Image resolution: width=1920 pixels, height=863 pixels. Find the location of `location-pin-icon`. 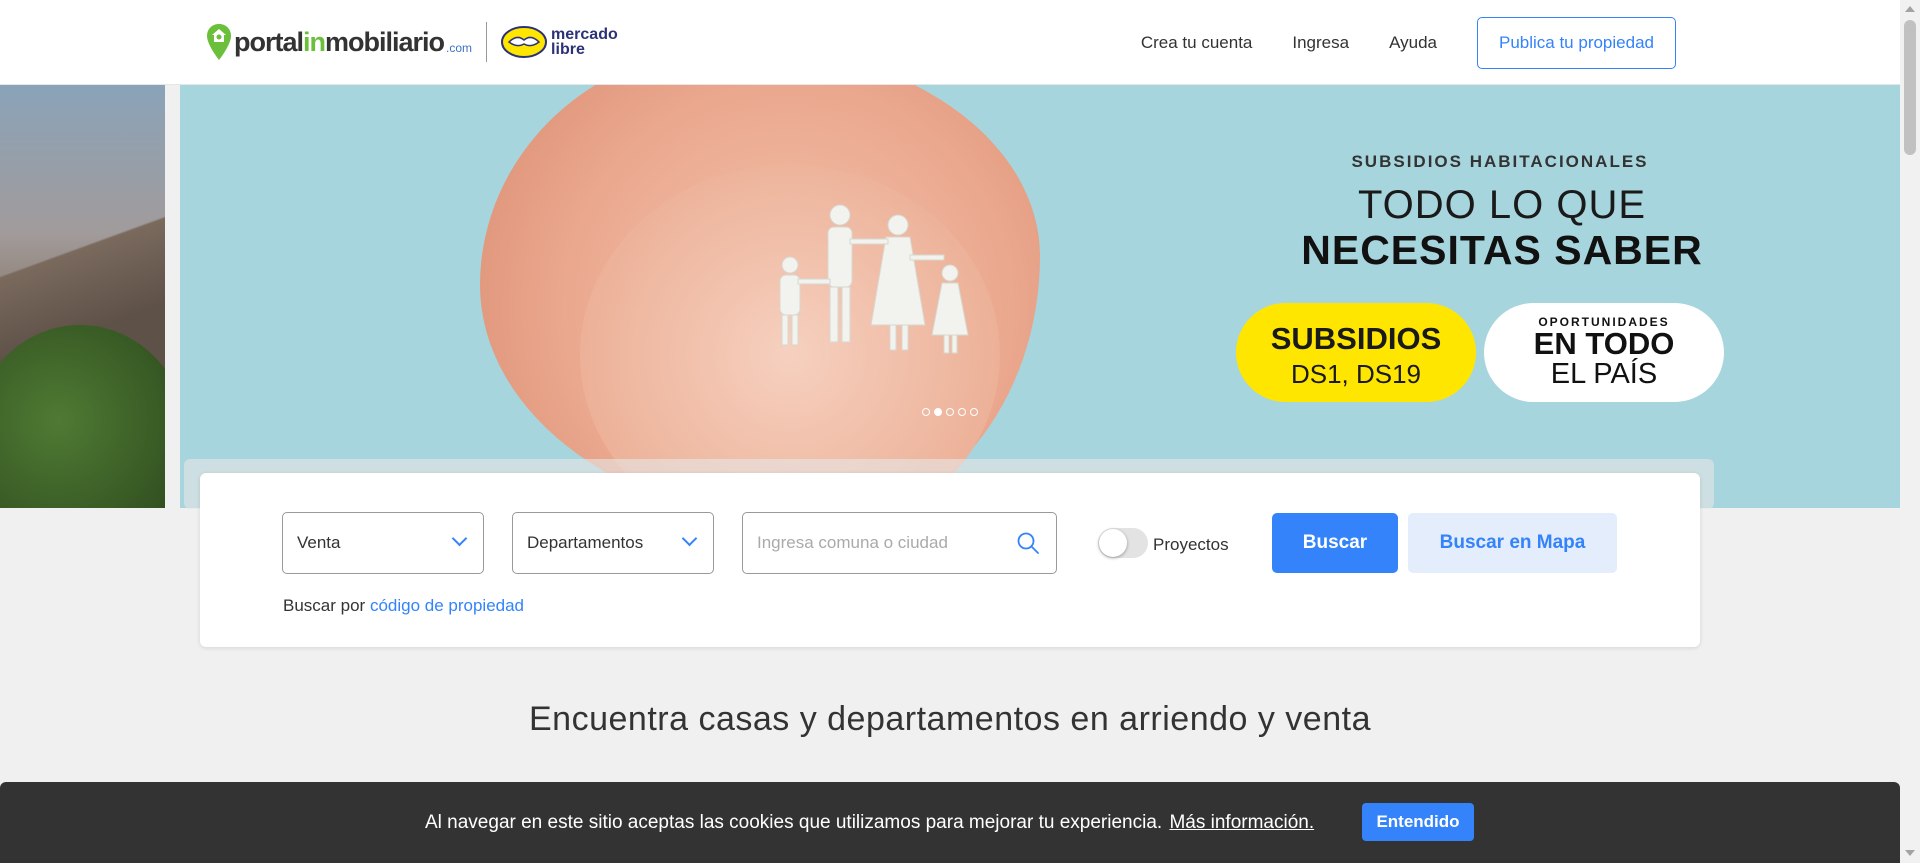

location-pin-icon is located at coordinates (219, 42).